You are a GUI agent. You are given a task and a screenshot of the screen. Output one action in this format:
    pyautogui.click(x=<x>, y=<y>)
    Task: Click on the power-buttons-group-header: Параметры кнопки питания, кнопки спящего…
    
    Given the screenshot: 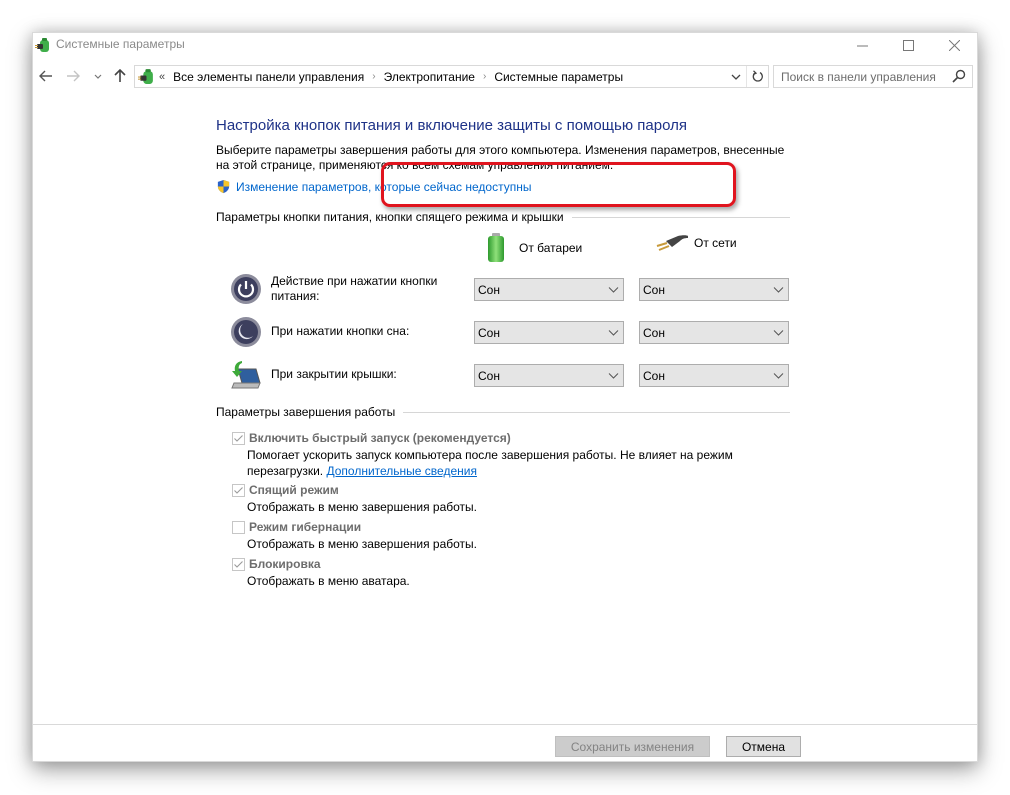 What is the action you would take?
    pyautogui.click(x=503, y=217)
    